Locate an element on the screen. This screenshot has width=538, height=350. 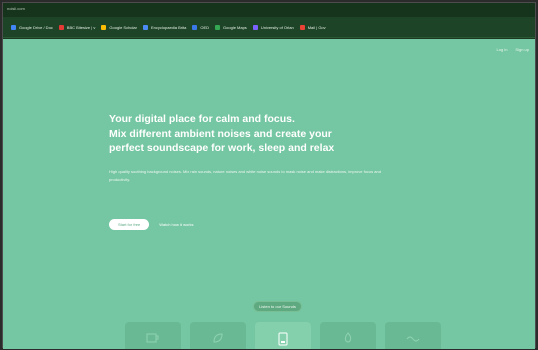
bookmark-maps: Google Maps is located at coordinates (231, 27).